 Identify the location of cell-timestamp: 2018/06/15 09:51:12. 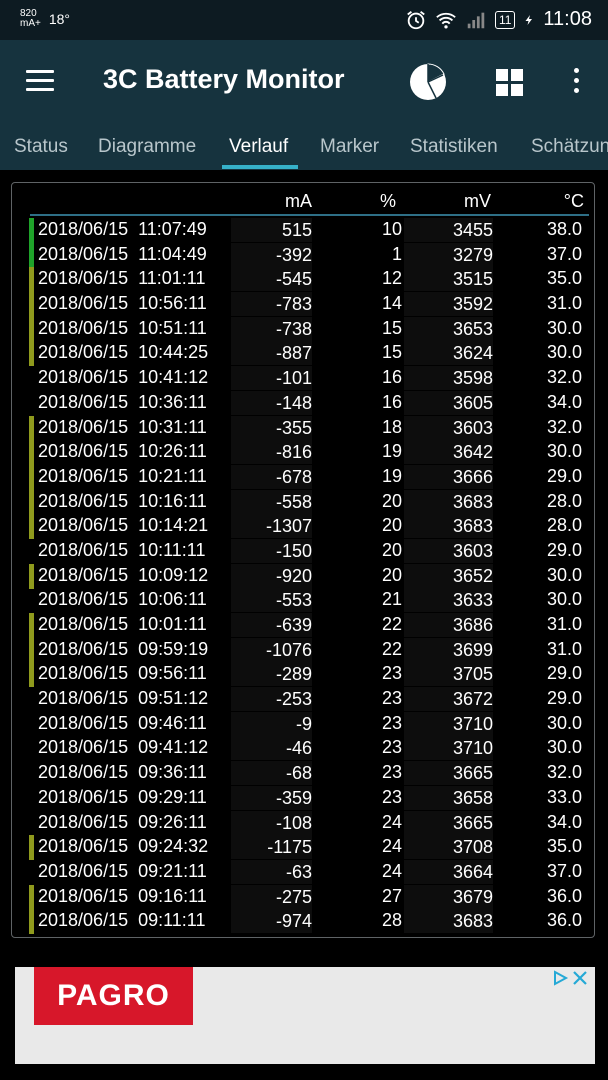
(123, 698).